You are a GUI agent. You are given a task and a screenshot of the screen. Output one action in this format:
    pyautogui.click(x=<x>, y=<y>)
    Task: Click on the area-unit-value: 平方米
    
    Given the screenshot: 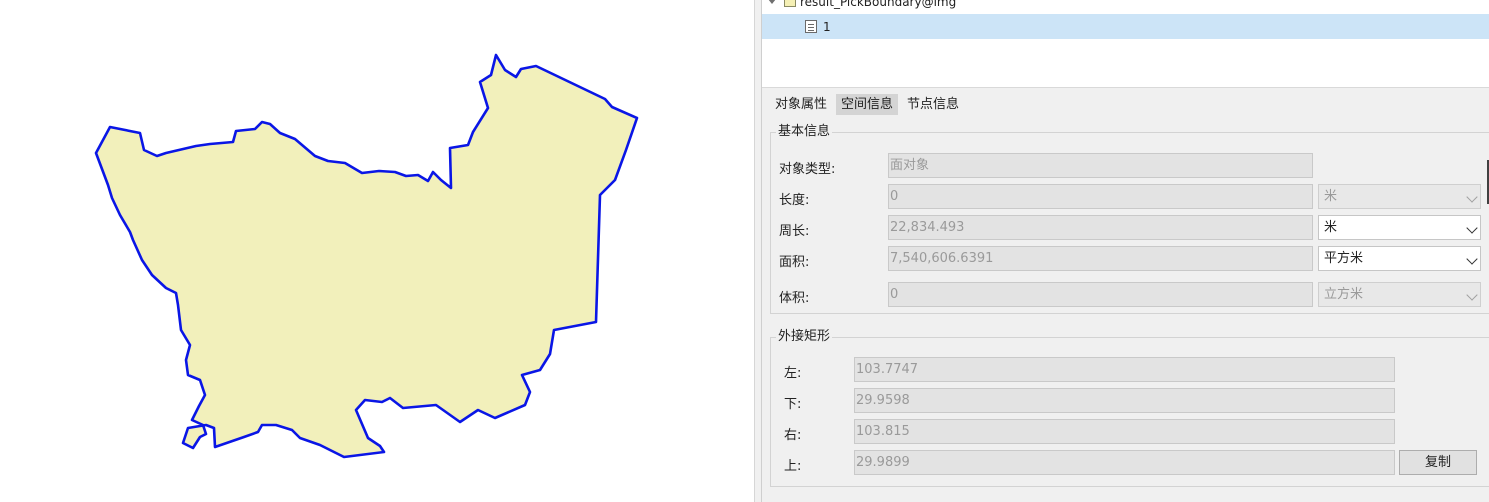 What is the action you would take?
    pyautogui.click(x=1344, y=258)
    